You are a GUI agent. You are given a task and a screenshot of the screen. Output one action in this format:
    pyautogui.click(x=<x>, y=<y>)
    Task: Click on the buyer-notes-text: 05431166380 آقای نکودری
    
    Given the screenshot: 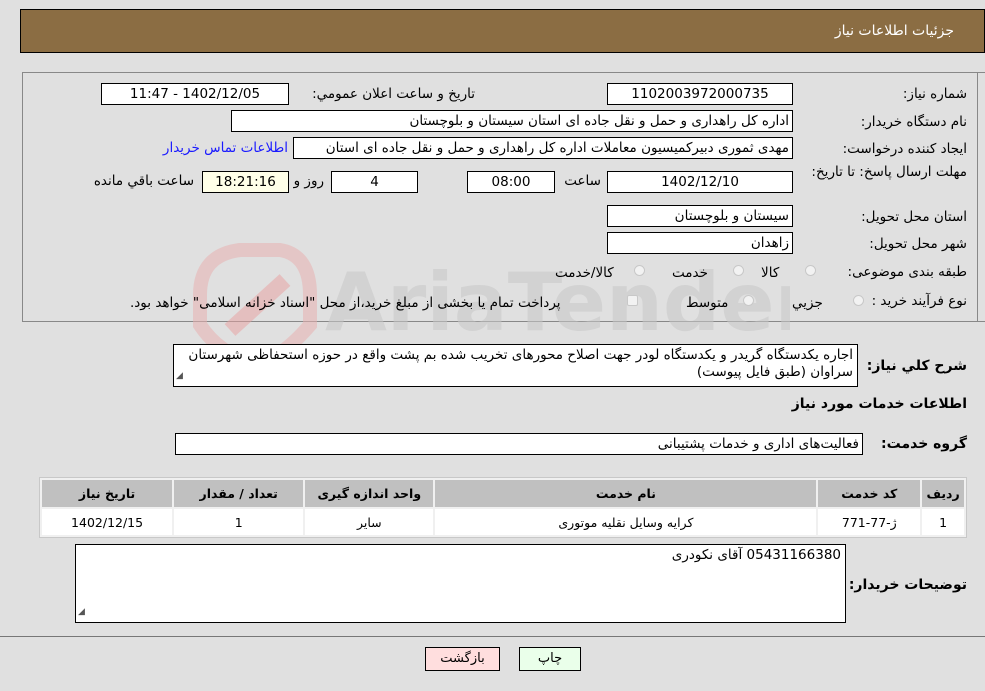 What is the action you would take?
    pyautogui.click(x=756, y=555)
    